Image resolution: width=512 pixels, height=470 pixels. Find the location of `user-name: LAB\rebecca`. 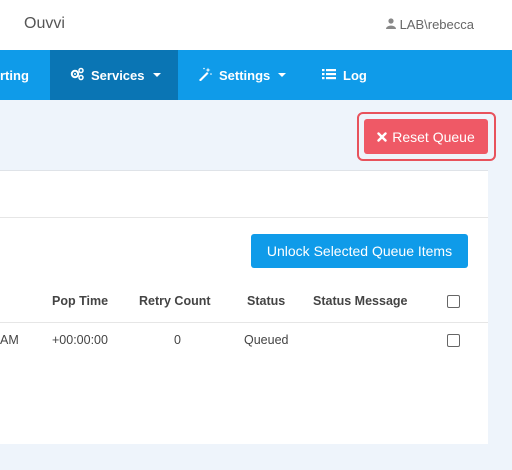

user-name: LAB\rebecca is located at coordinates (436, 24).